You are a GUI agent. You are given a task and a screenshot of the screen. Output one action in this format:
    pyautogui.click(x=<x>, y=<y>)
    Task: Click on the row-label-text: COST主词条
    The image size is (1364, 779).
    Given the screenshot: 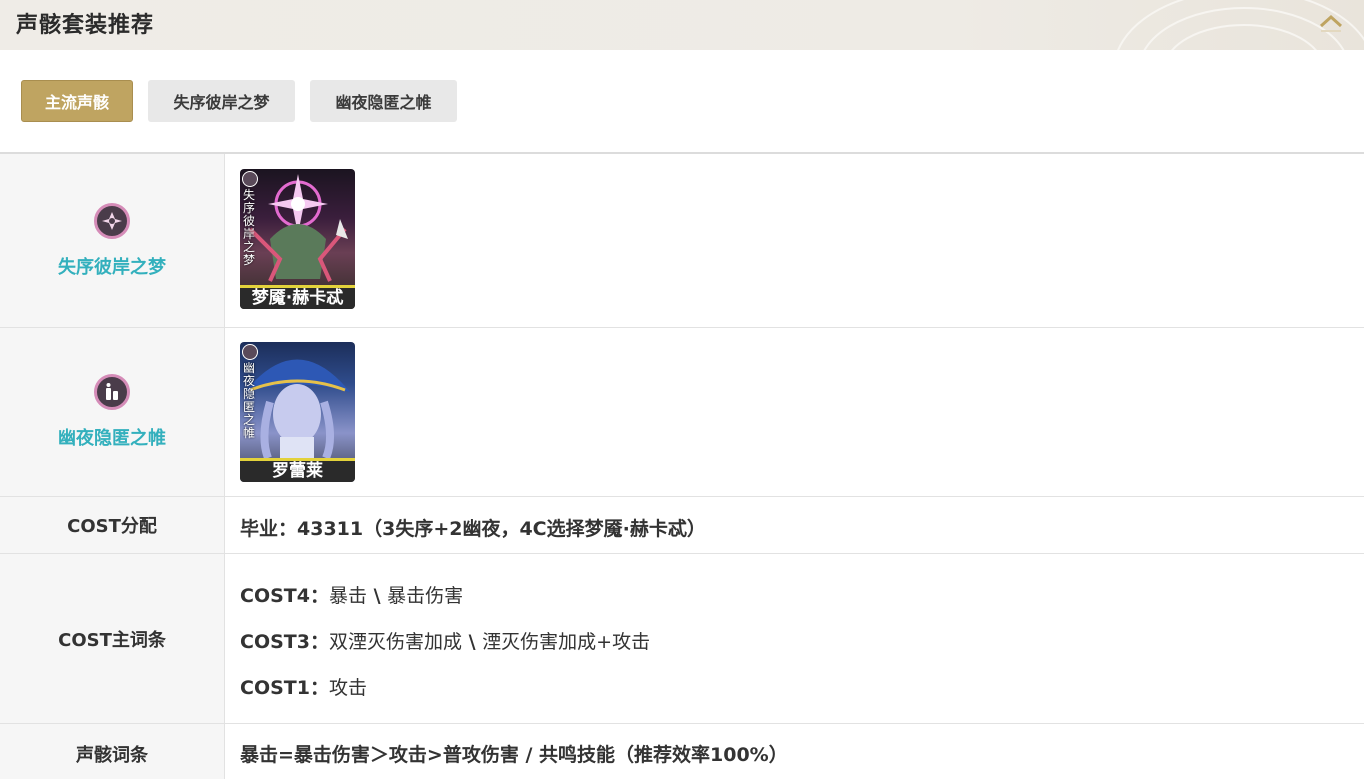 What is the action you would take?
    pyautogui.click(x=112, y=640)
    